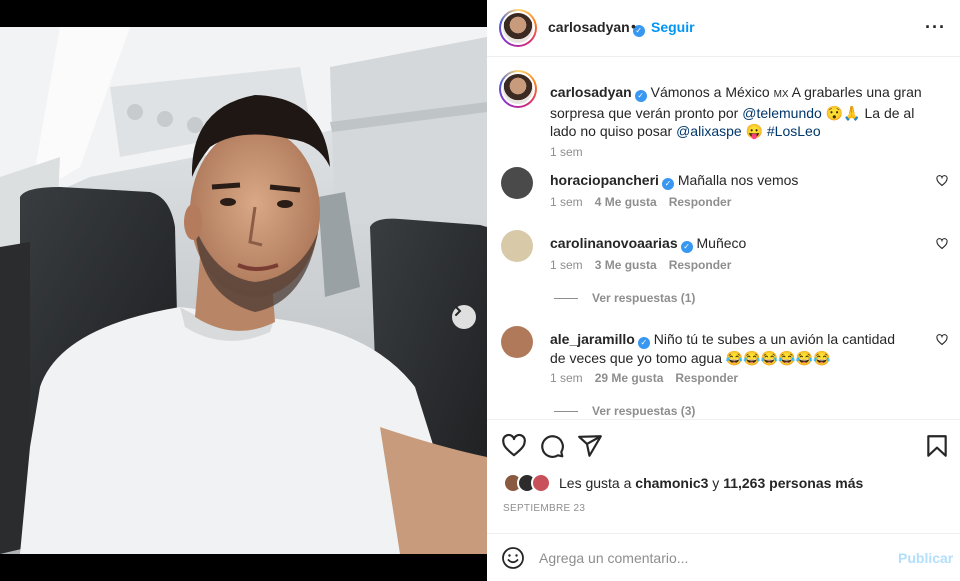  I want to click on follow-button: Seguir, so click(673, 27).